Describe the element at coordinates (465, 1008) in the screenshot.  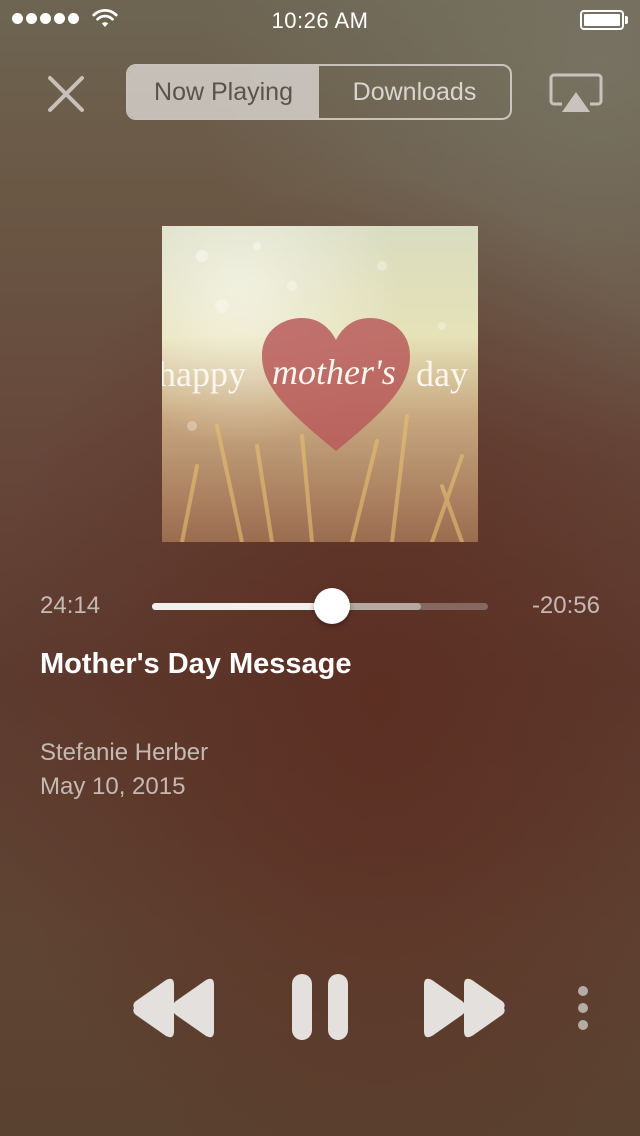
I see `fast-forward-icon` at that location.